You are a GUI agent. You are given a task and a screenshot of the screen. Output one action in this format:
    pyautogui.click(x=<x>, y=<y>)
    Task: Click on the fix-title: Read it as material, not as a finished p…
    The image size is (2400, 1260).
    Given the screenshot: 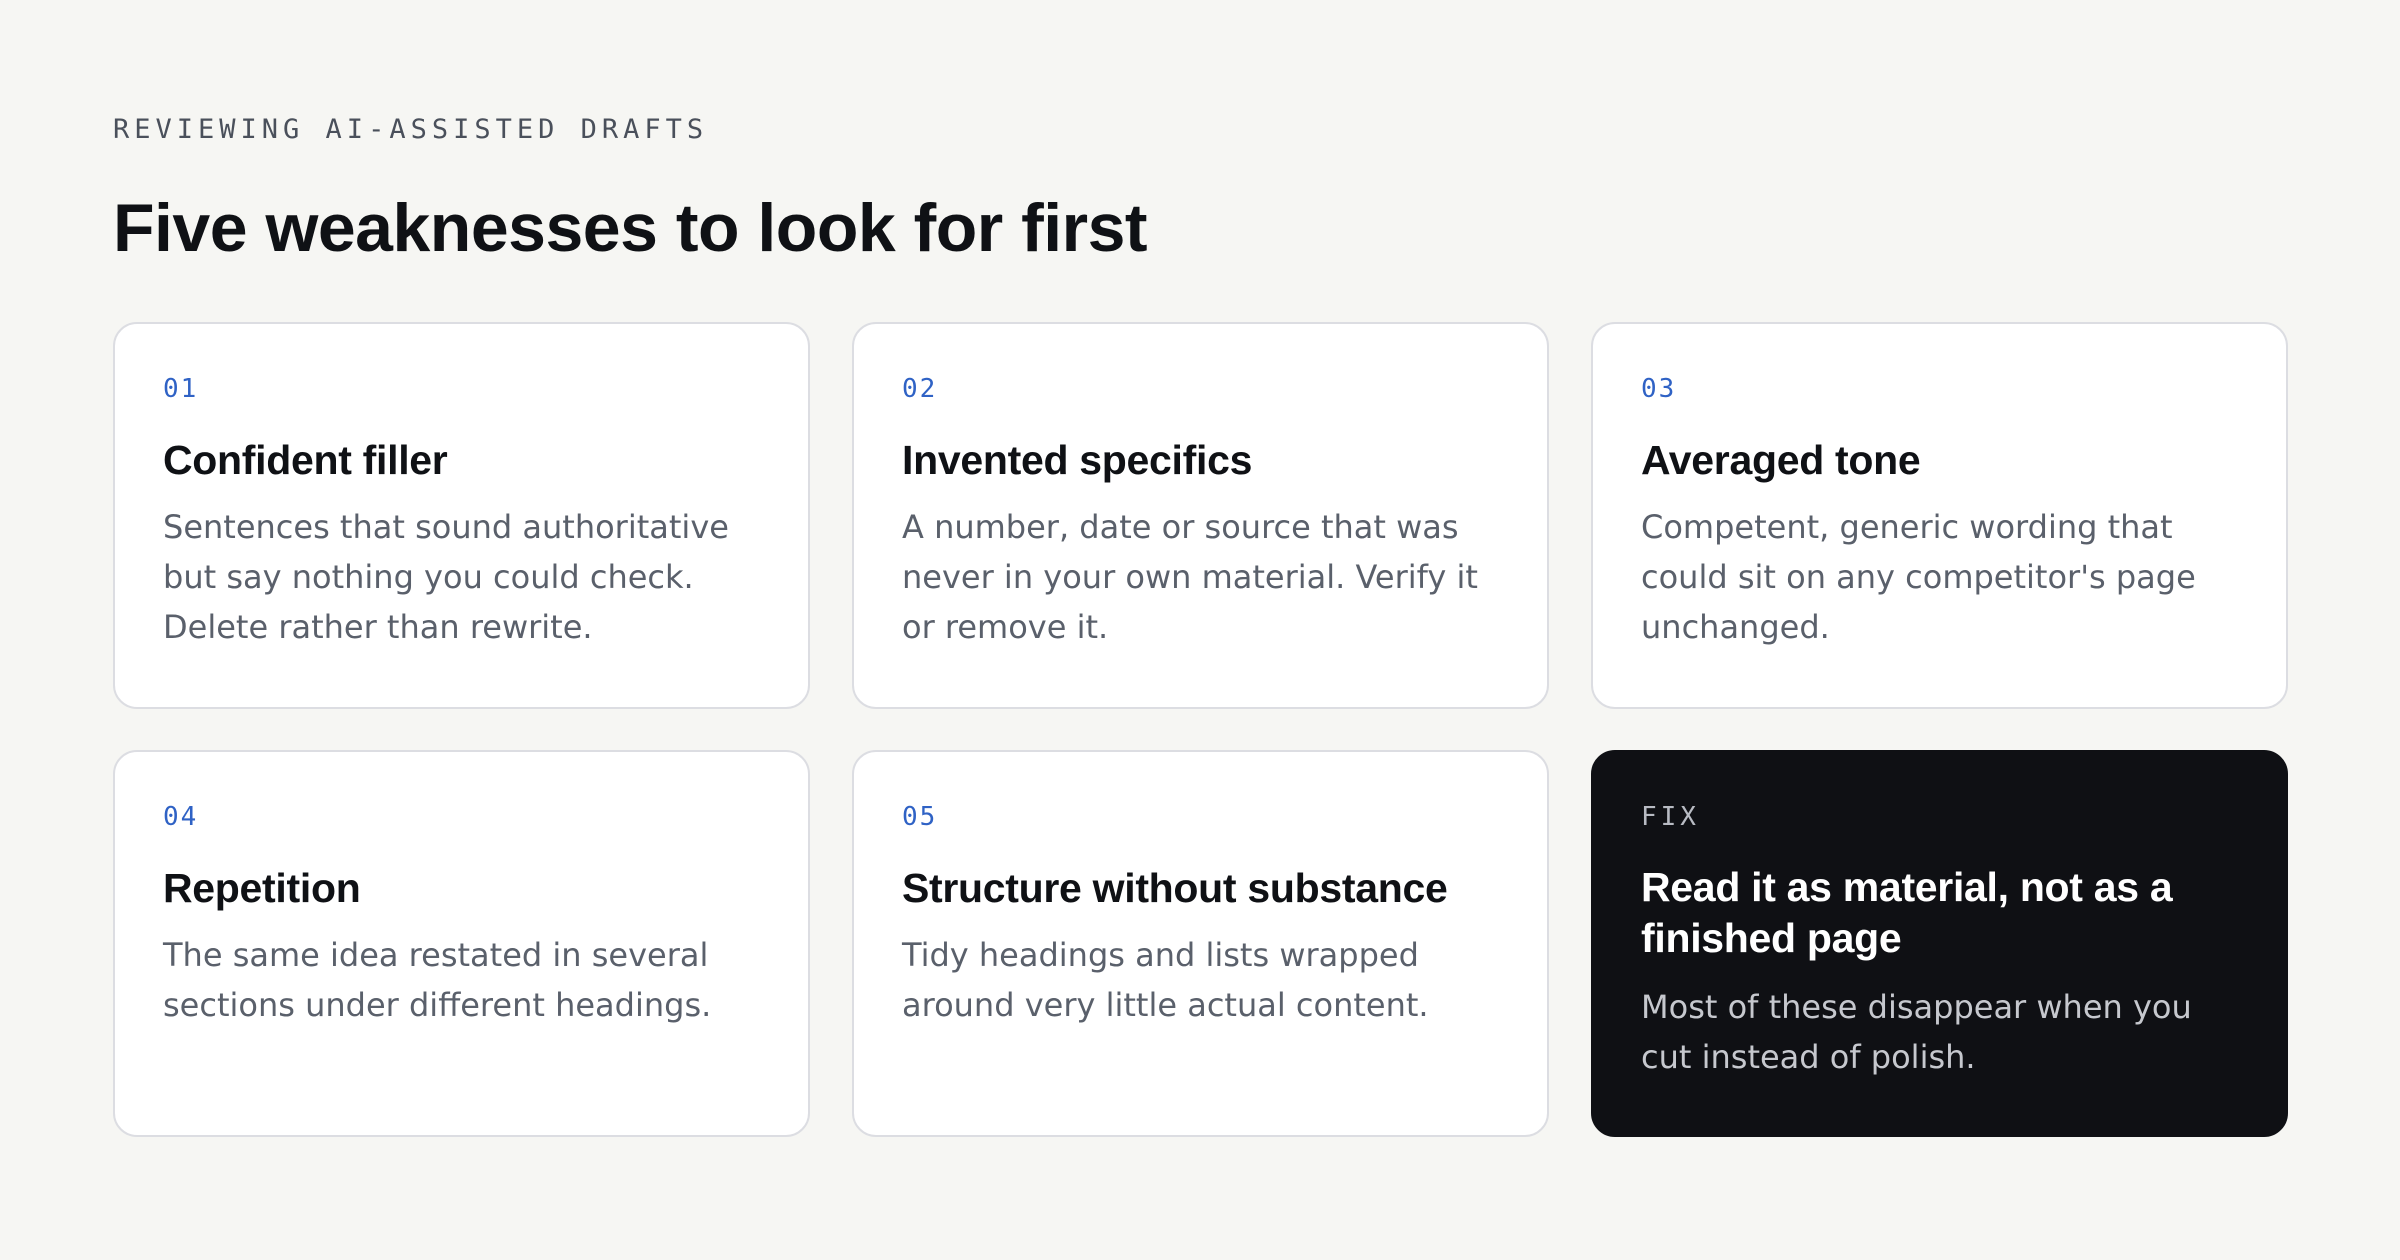 What is the action you would take?
    pyautogui.click(x=1907, y=912)
    